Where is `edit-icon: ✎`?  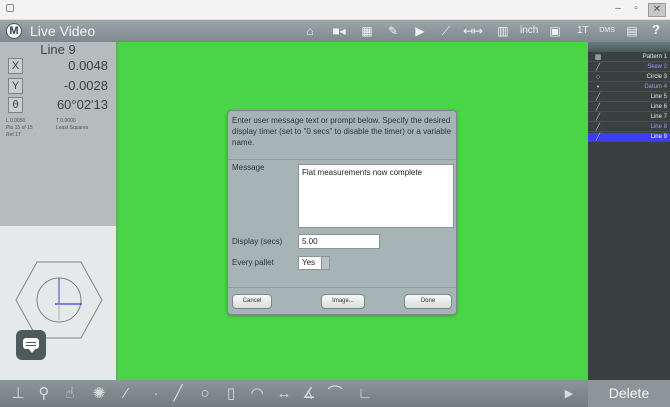
edit-icon: ✎ is located at coordinates (393, 31).